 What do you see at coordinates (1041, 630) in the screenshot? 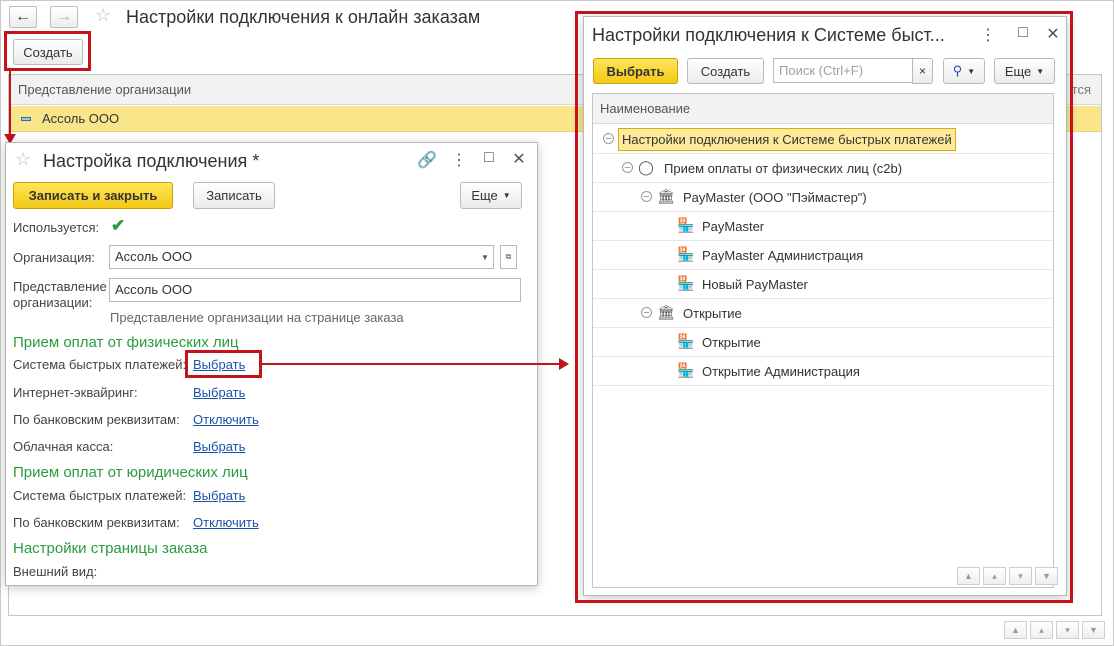
I see `scroll-up-icon: ▴` at bounding box center [1041, 630].